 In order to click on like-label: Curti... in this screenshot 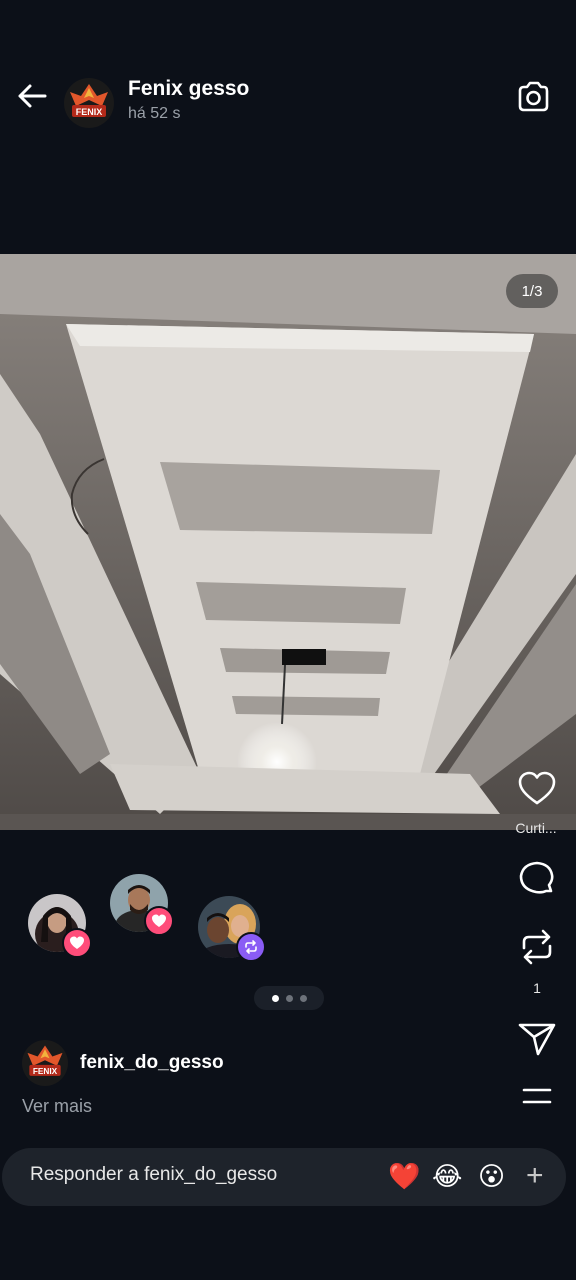, I will do `click(536, 828)`.